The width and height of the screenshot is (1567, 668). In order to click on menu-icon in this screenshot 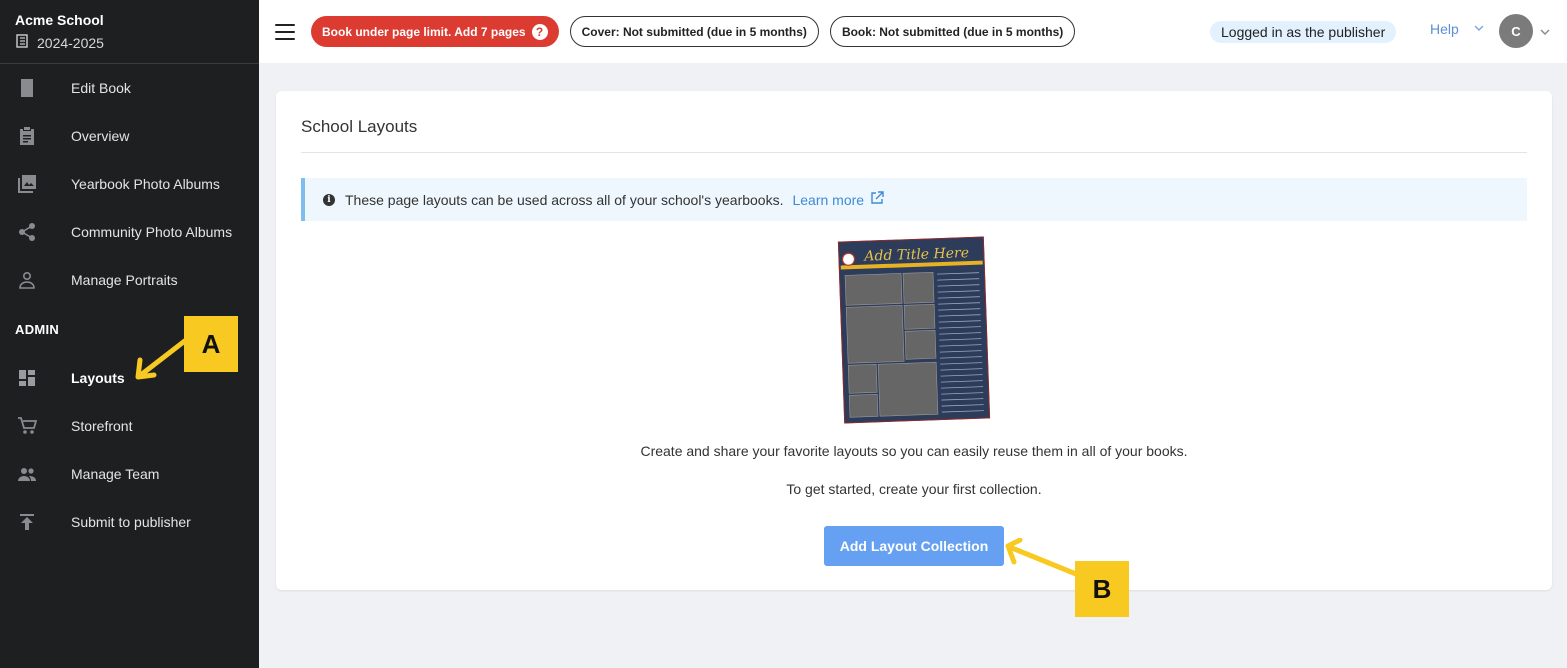, I will do `click(285, 31)`.